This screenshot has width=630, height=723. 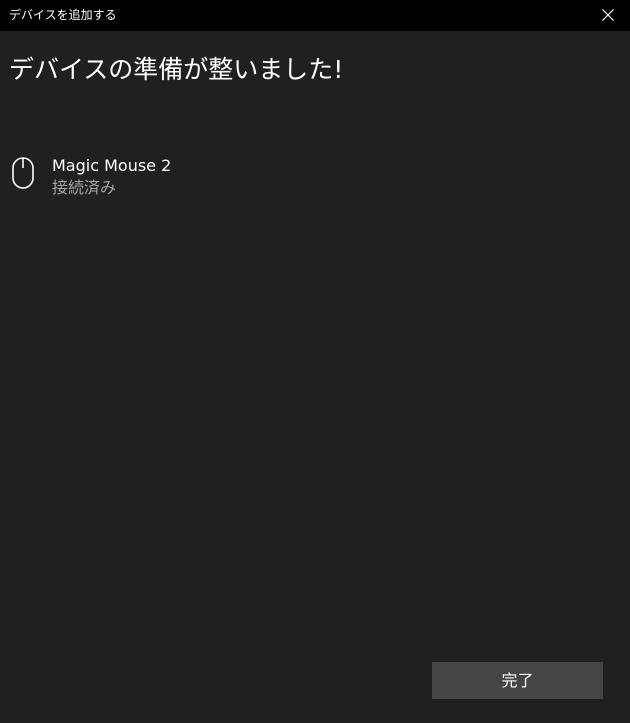 What do you see at coordinates (112, 165) in the screenshot?
I see `device-name: Magic Mouse 2` at bounding box center [112, 165].